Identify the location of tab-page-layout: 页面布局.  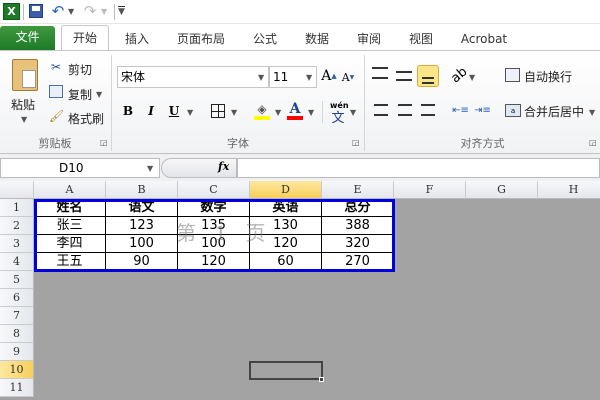
(201, 39).